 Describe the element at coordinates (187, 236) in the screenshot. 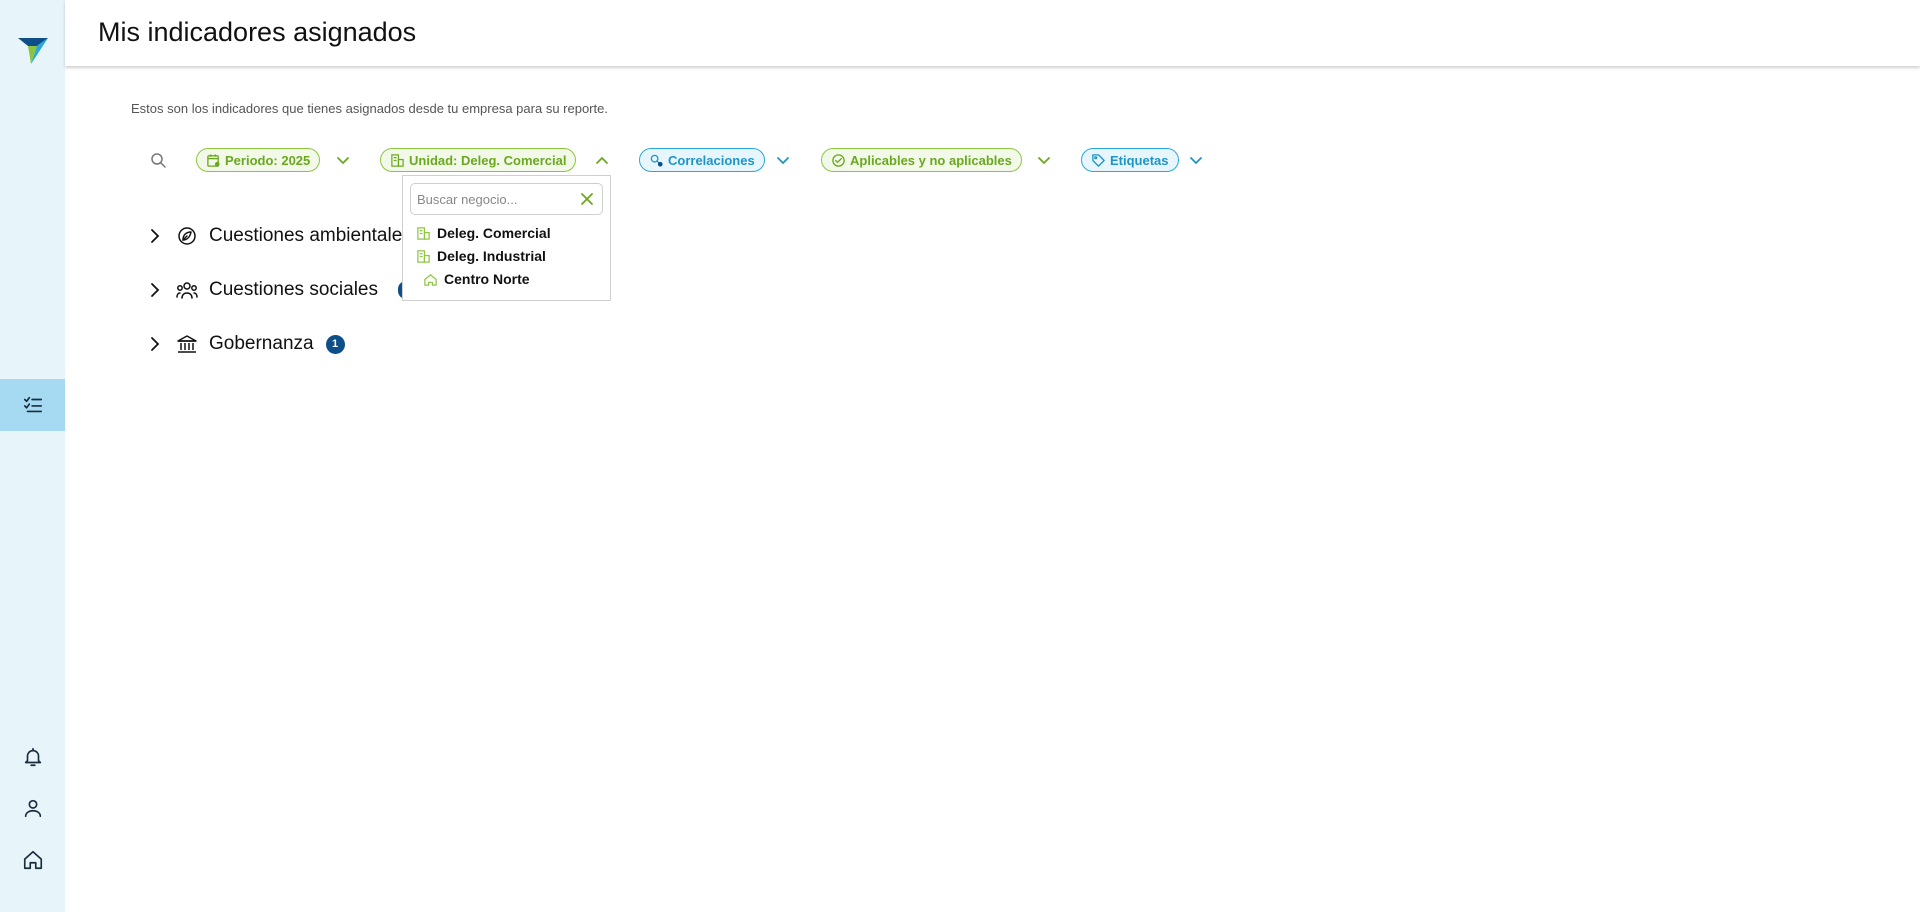

I see `leaf-icon` at that location.